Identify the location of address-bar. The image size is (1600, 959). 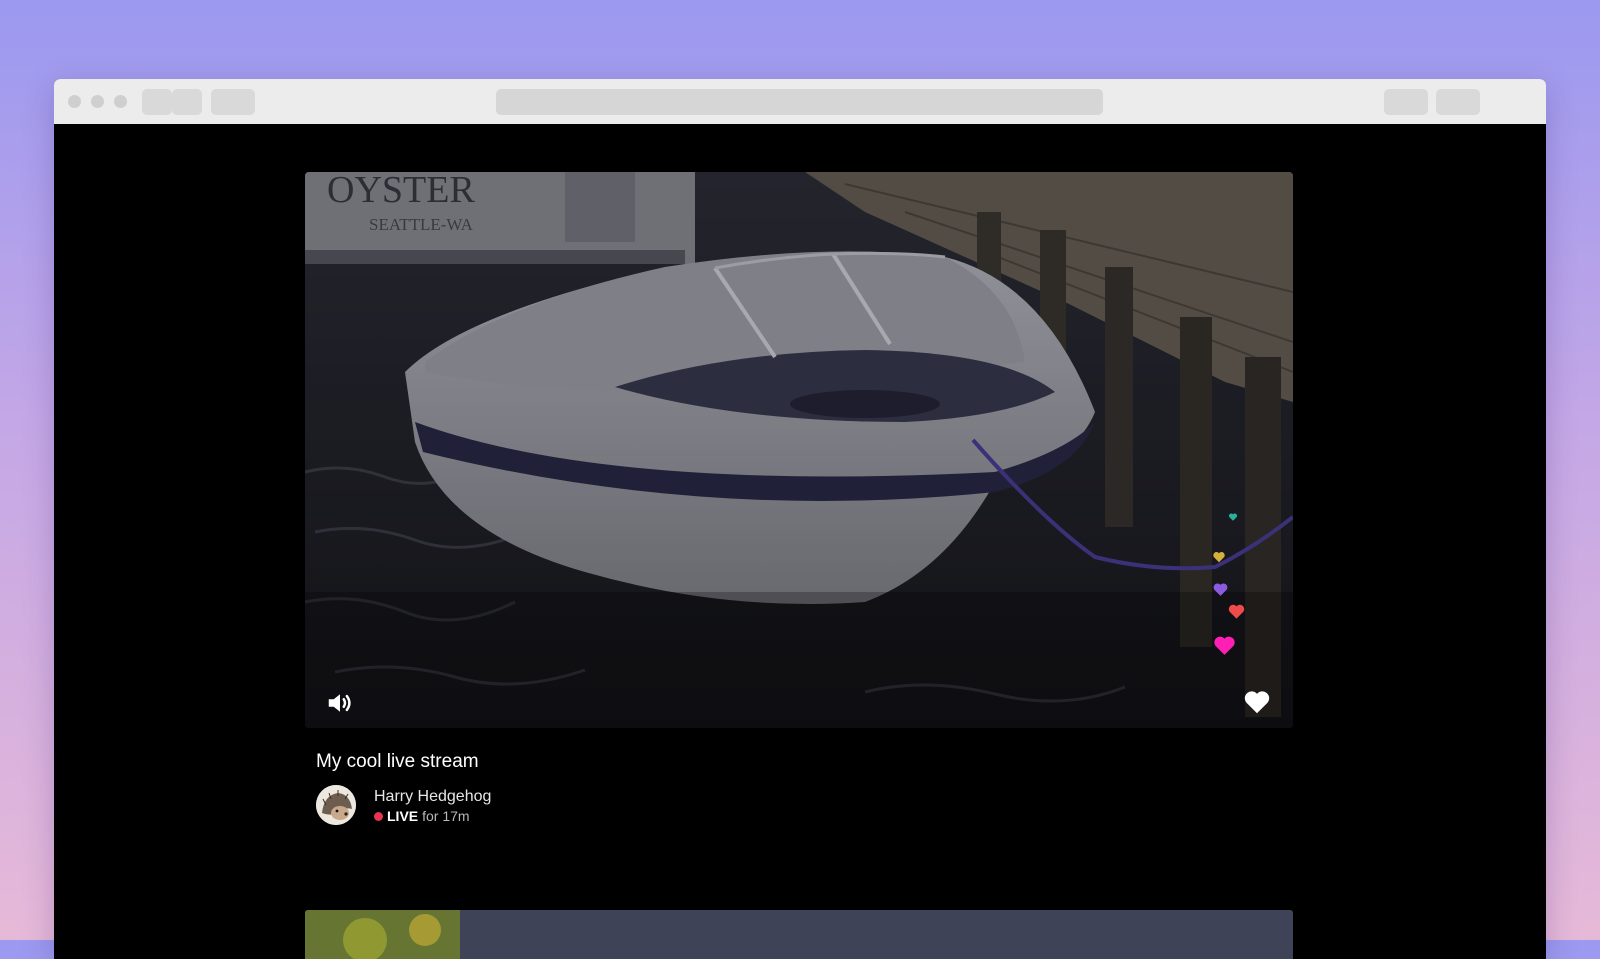
(799, 102).